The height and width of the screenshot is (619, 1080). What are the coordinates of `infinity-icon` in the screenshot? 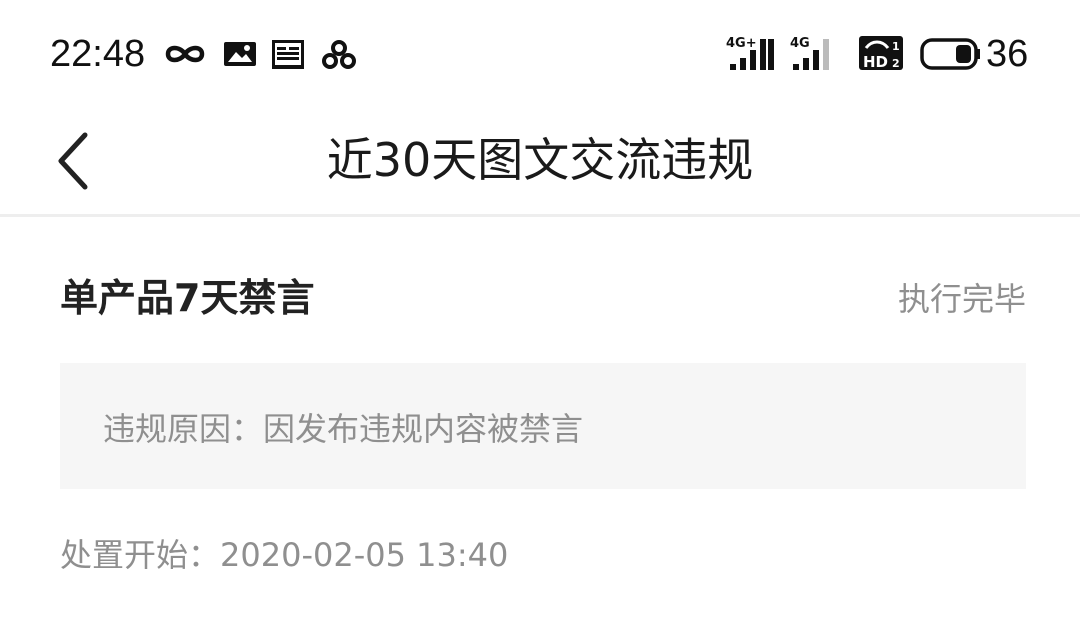 It's located at (185, 54).